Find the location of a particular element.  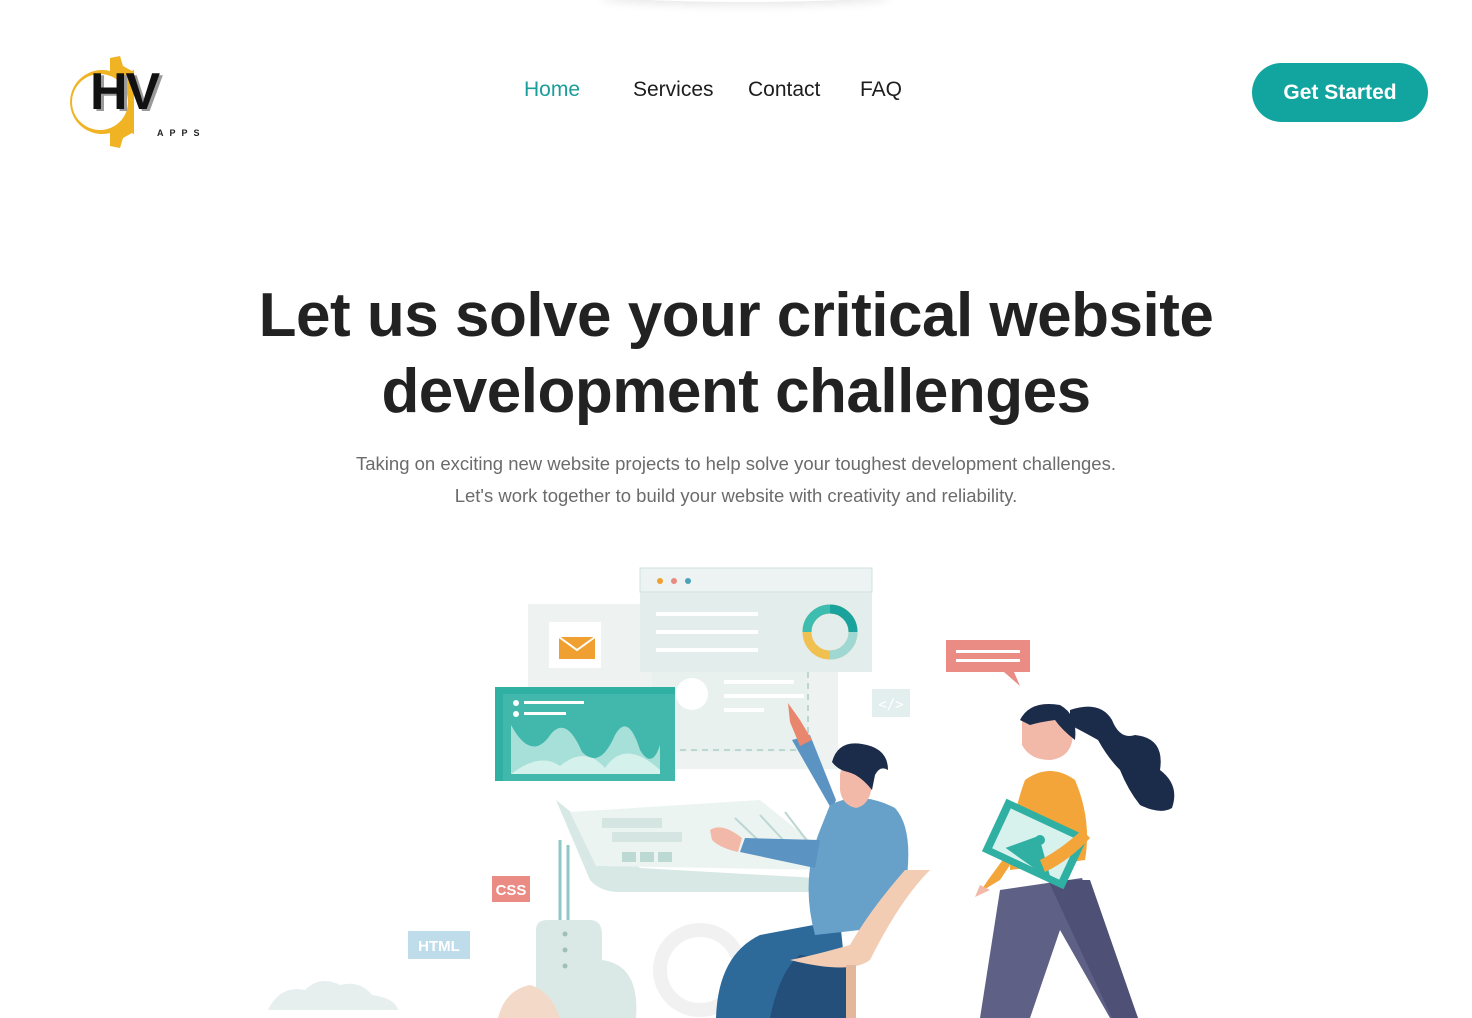

speech-bubble-icon is located at coordinates (988, 663).